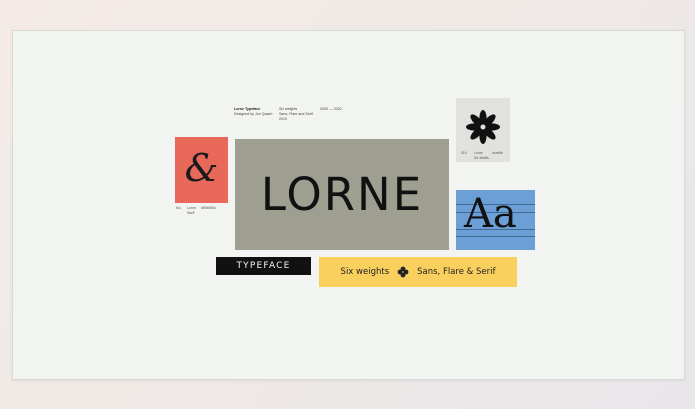 This screenshot has width=695, height=409. I want to click on meta-range: 2000 — 2020, so click(331, 109).